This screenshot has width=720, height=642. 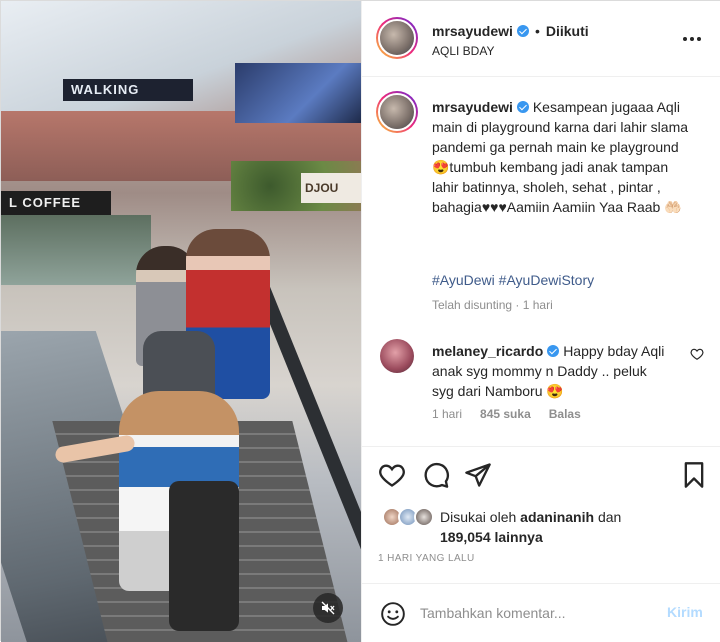 I want to click on comment-input, so click(x=535, y=613).